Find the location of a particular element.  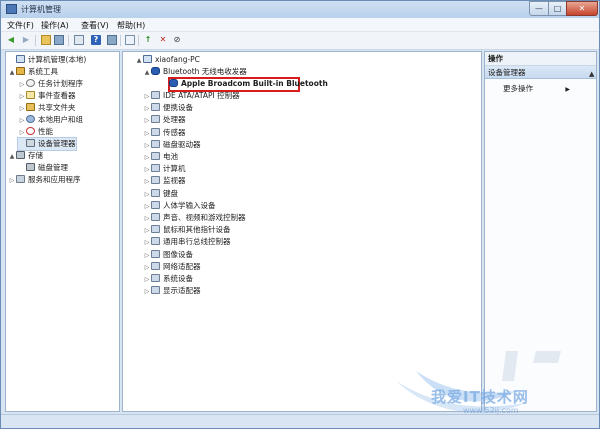

up-folder-icon is located at coordinates (46, 40).